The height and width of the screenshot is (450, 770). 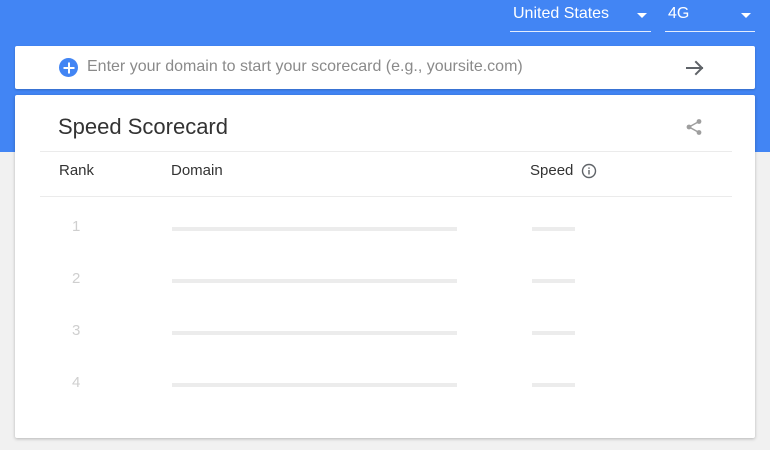 What do you see at coordinates (679, 13) in the screenshot?
I see `network-select-value: 4G` at bounding box center [679, 13].